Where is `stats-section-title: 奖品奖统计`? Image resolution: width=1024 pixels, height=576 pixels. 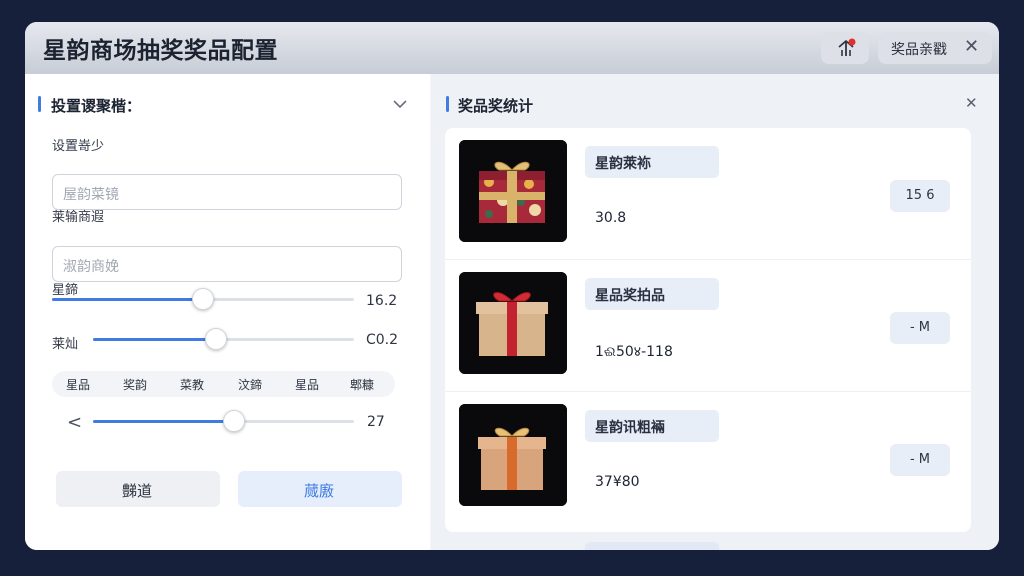 stats-section-title: 奖品奖统计 is located at coordinates (496, 106).